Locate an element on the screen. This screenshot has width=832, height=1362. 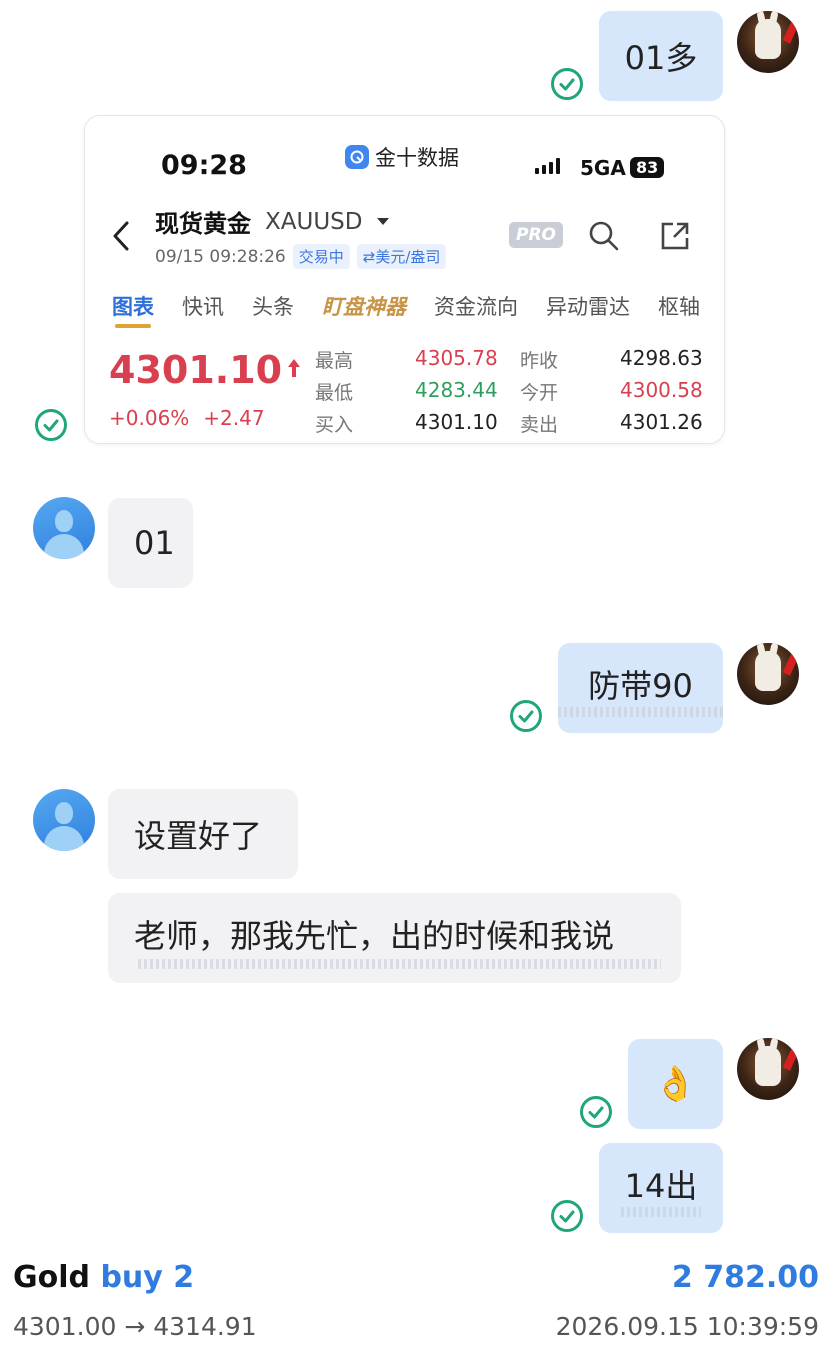
tab-headlines: 头条 is located at coordinates (273, 306).